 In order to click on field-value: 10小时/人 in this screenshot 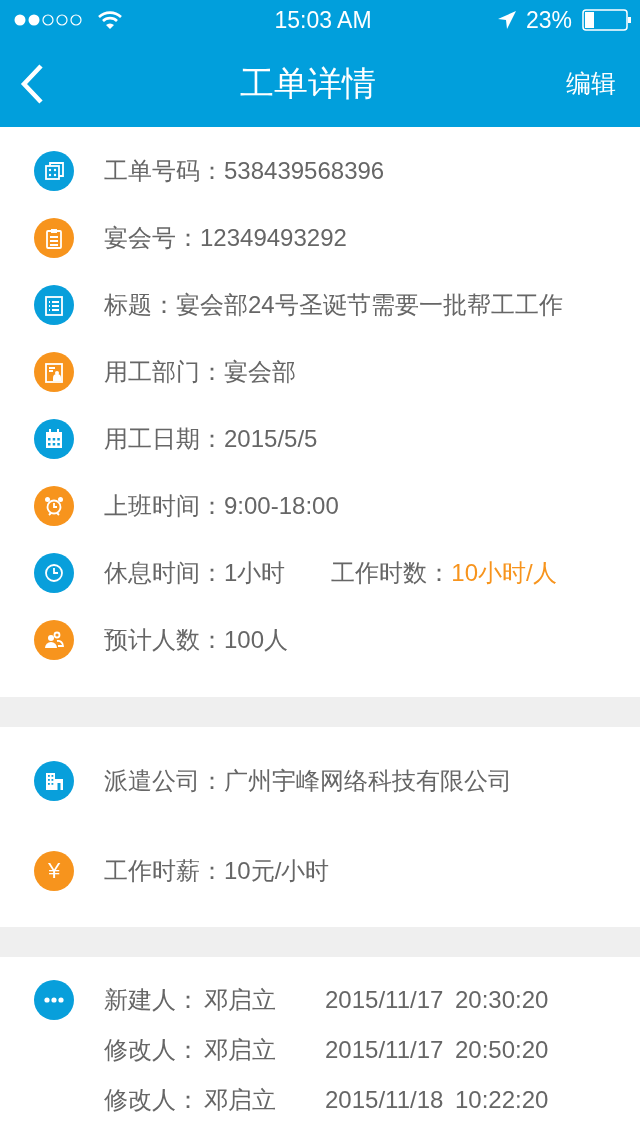, I will do `click(504, 572)`.